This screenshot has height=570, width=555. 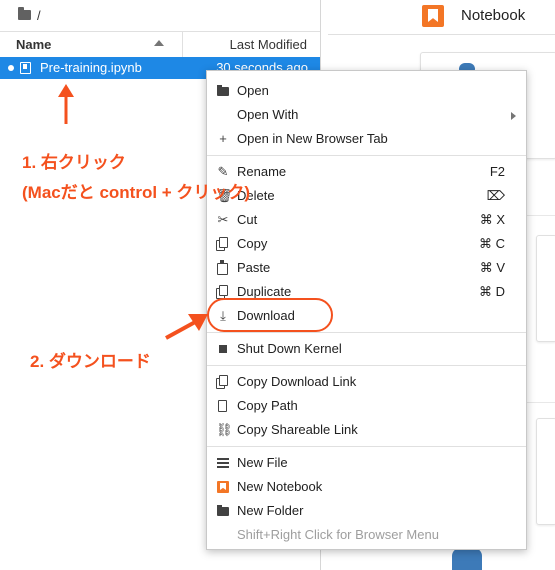 I want to click on download-highlight-ring, so click(x=270, y=315).